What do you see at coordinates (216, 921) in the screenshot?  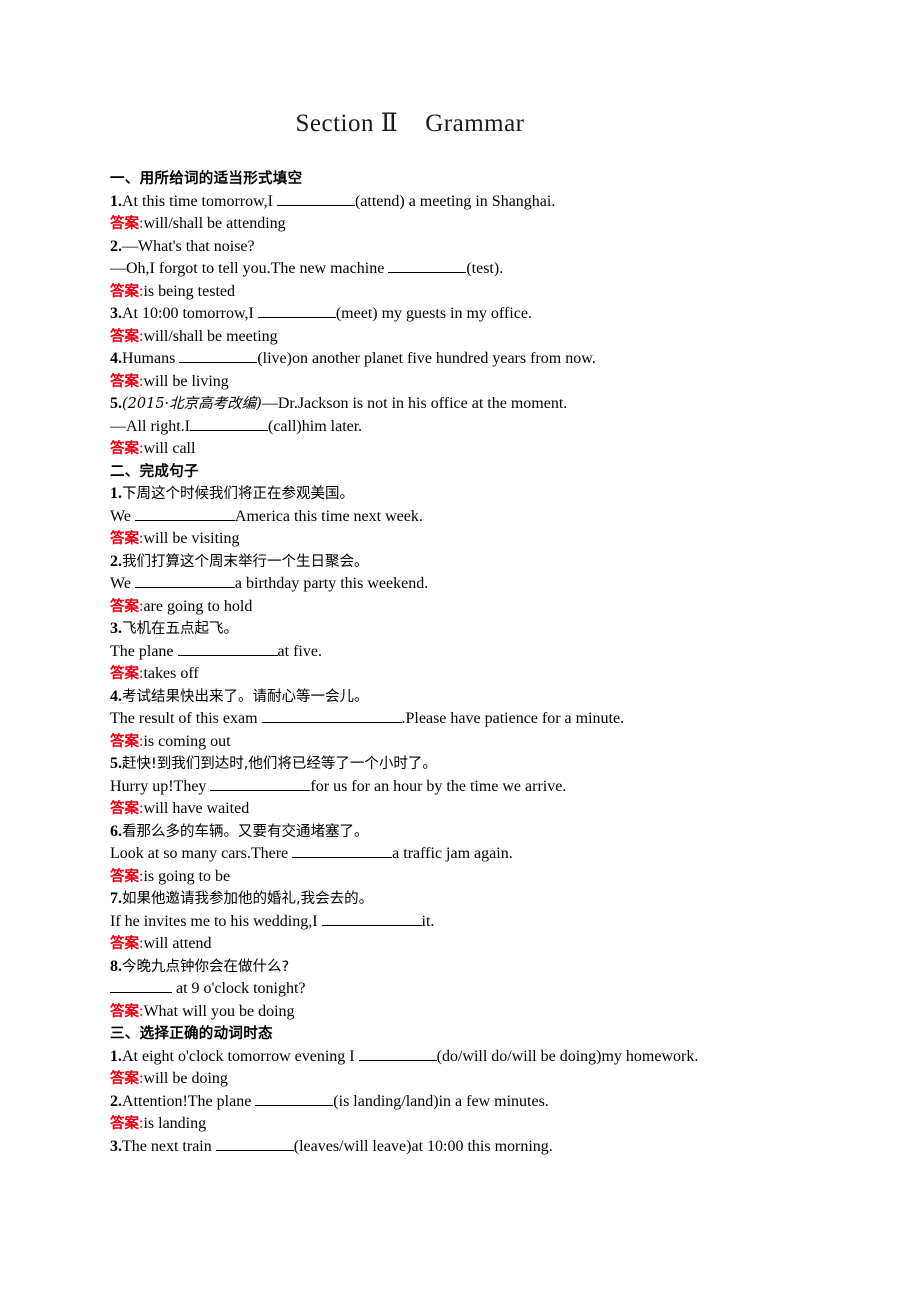 I see `question-text: If he invites me to his wedding,I` at bounding box center [216, 921].